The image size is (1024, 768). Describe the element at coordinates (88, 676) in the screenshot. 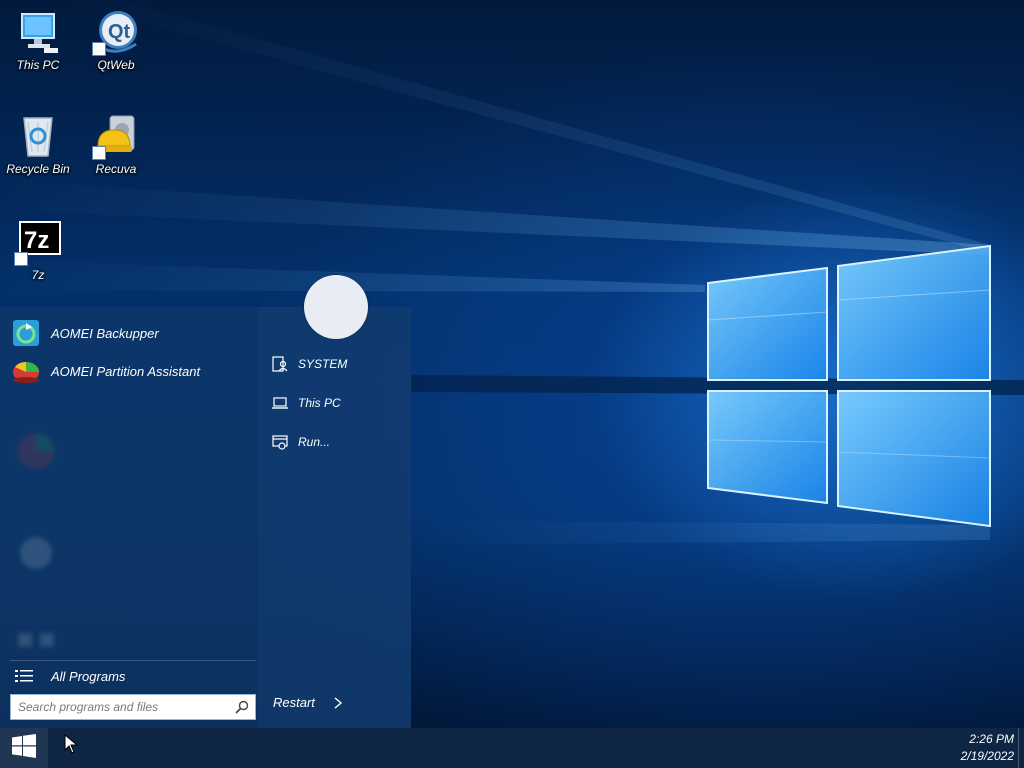

I see `all-programs-label: All Programs` at that location.